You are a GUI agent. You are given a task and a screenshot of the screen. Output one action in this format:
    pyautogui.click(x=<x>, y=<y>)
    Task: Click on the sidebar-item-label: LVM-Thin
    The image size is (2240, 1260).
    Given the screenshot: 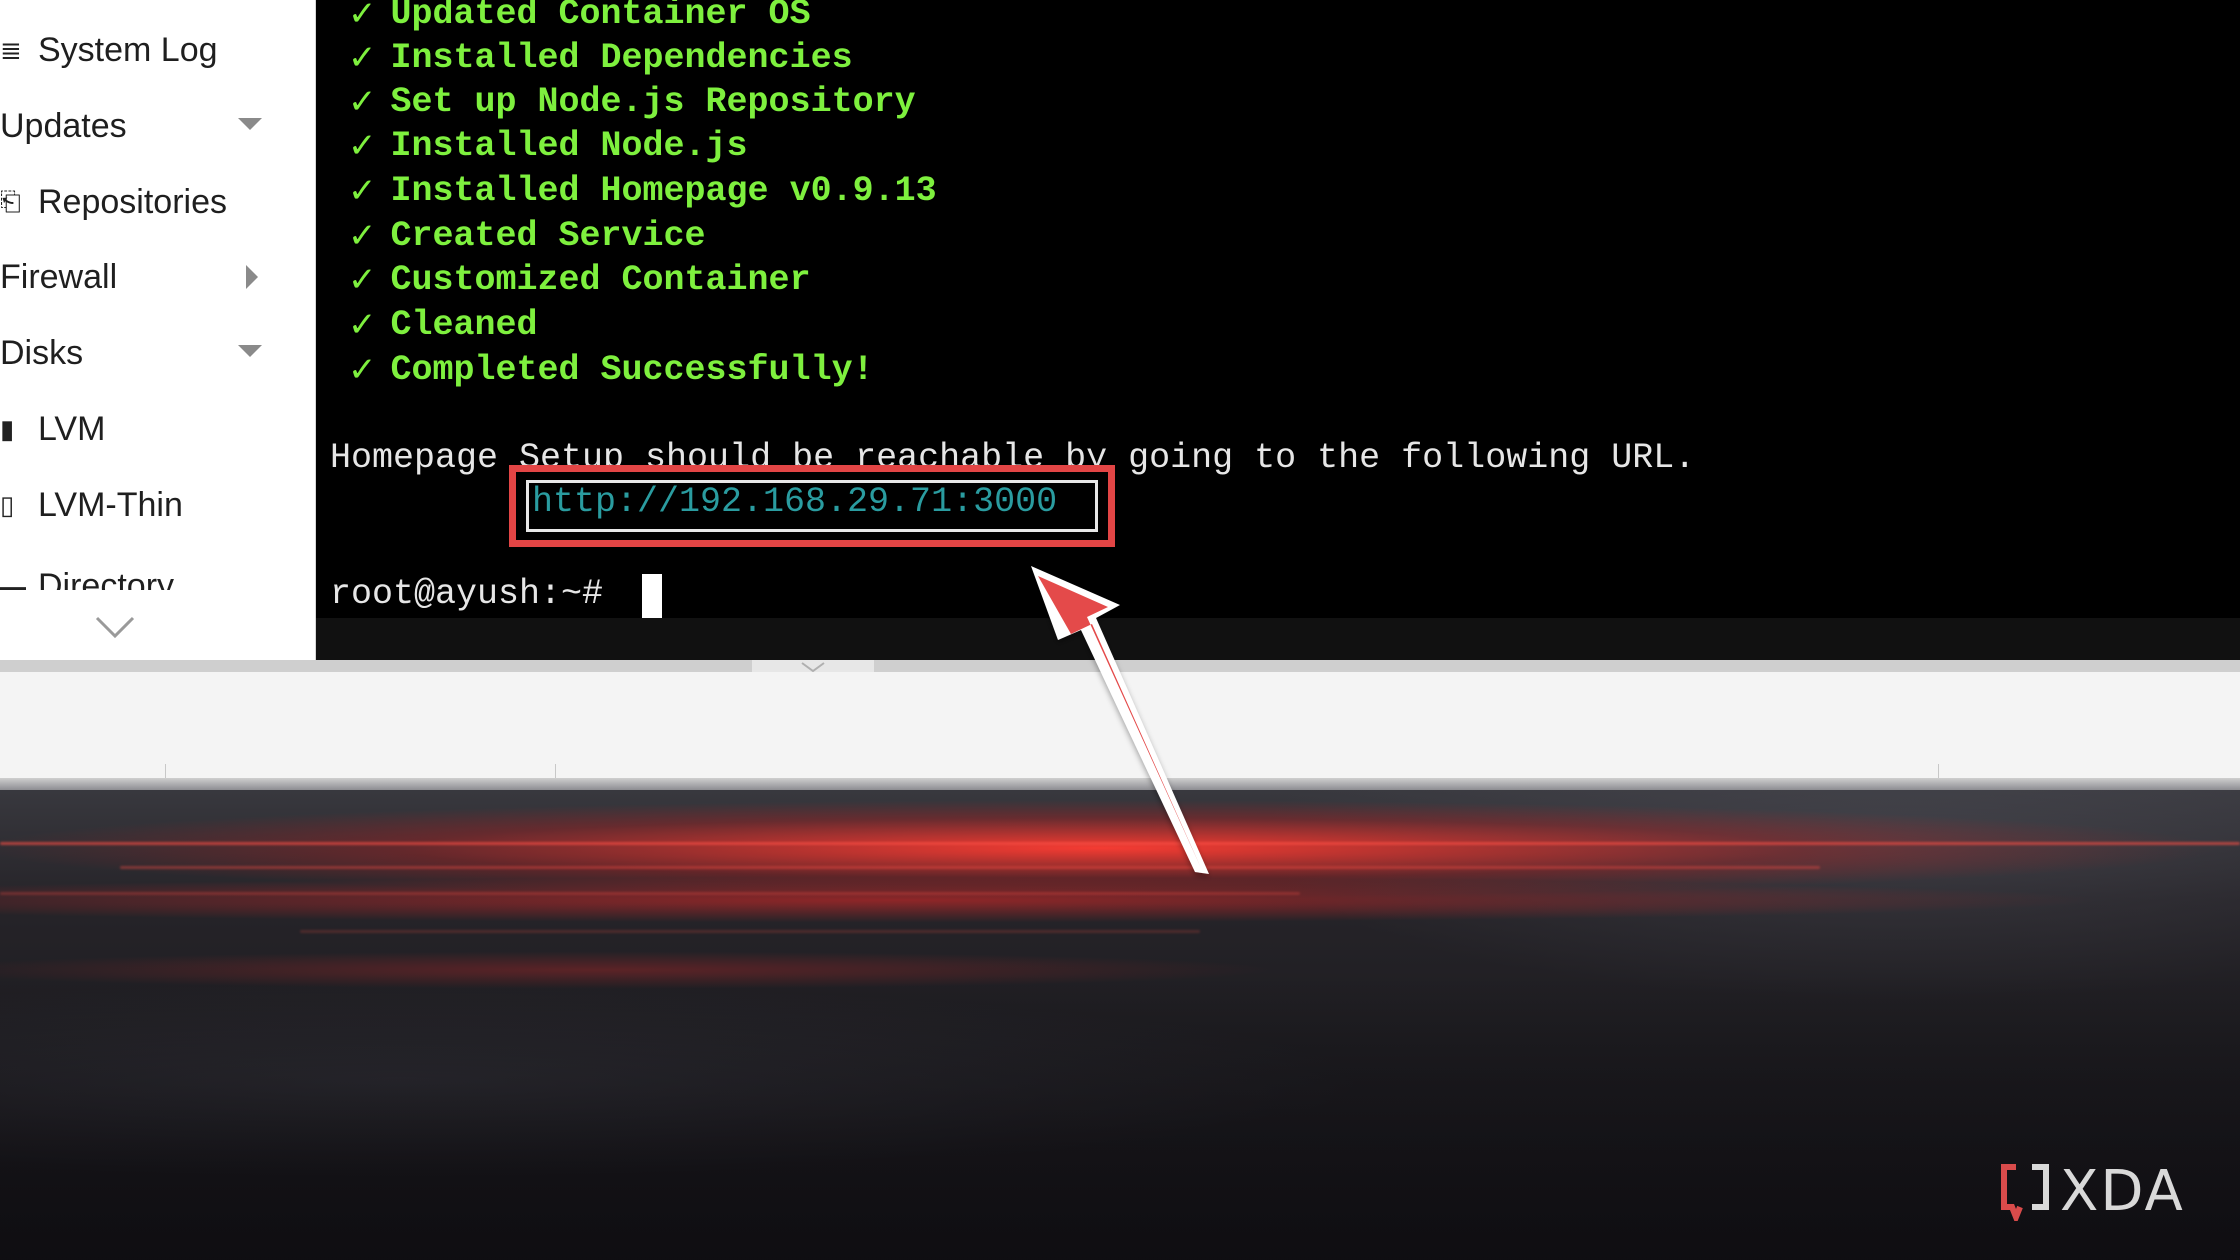 What is the action you would take?
    pyautogui.click(x=110, y=504)
    